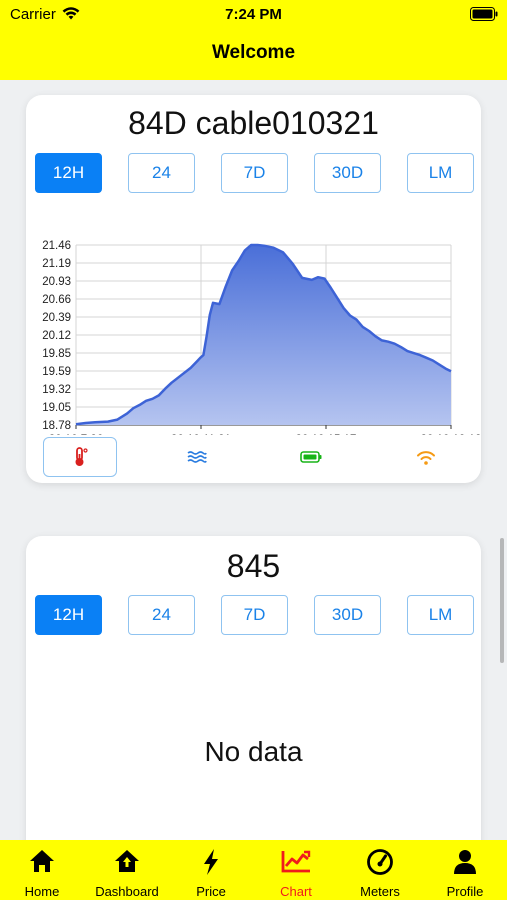  What do you see at coordinates (253, 751) in the screenshot?
I see `empty-state-text: No data` at bounding box center [253, 751].